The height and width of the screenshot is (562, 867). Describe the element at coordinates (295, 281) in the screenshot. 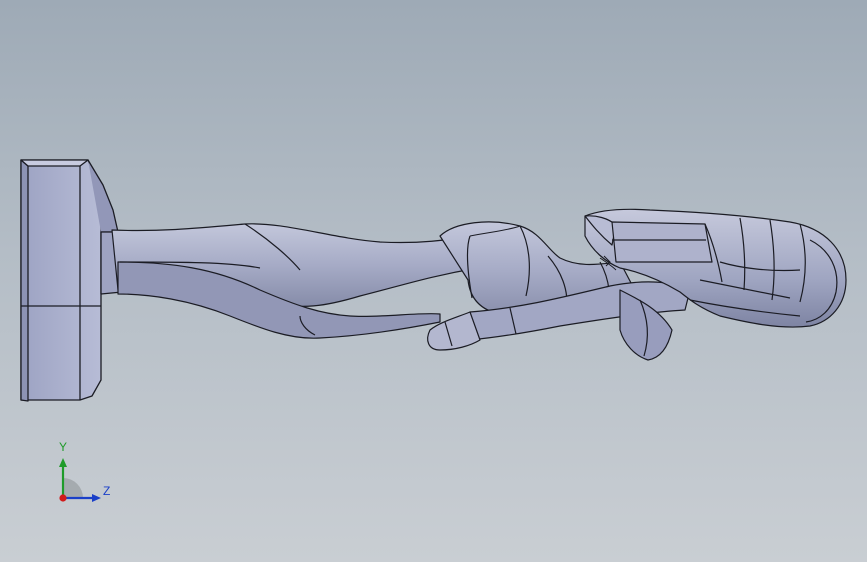

I see `figure-legs` at that location.